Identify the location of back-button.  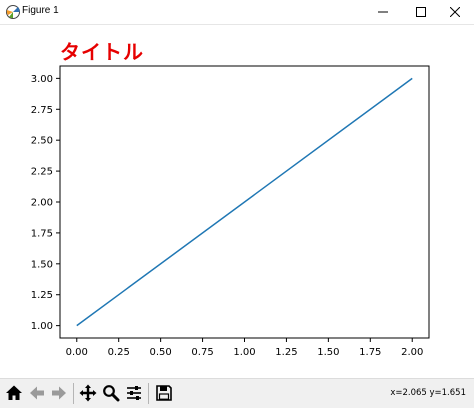
(37, 393).